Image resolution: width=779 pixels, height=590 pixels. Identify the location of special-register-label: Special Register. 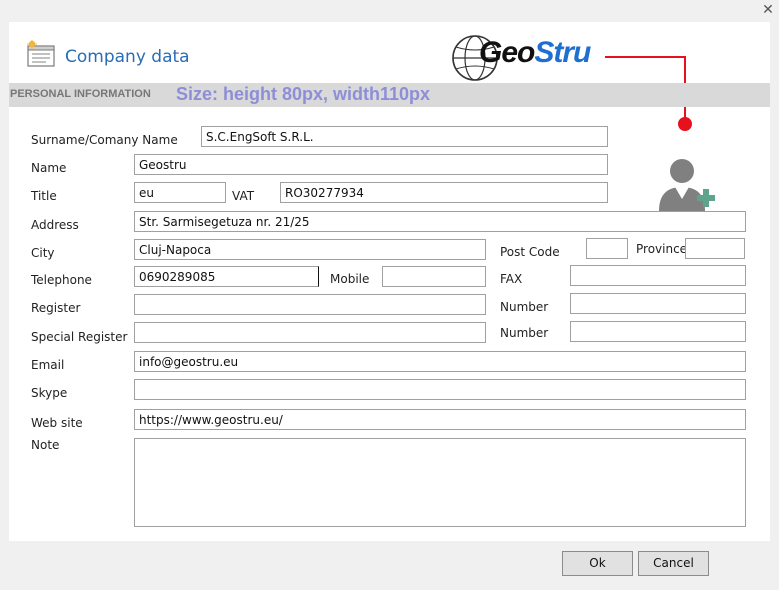
(79, 337).